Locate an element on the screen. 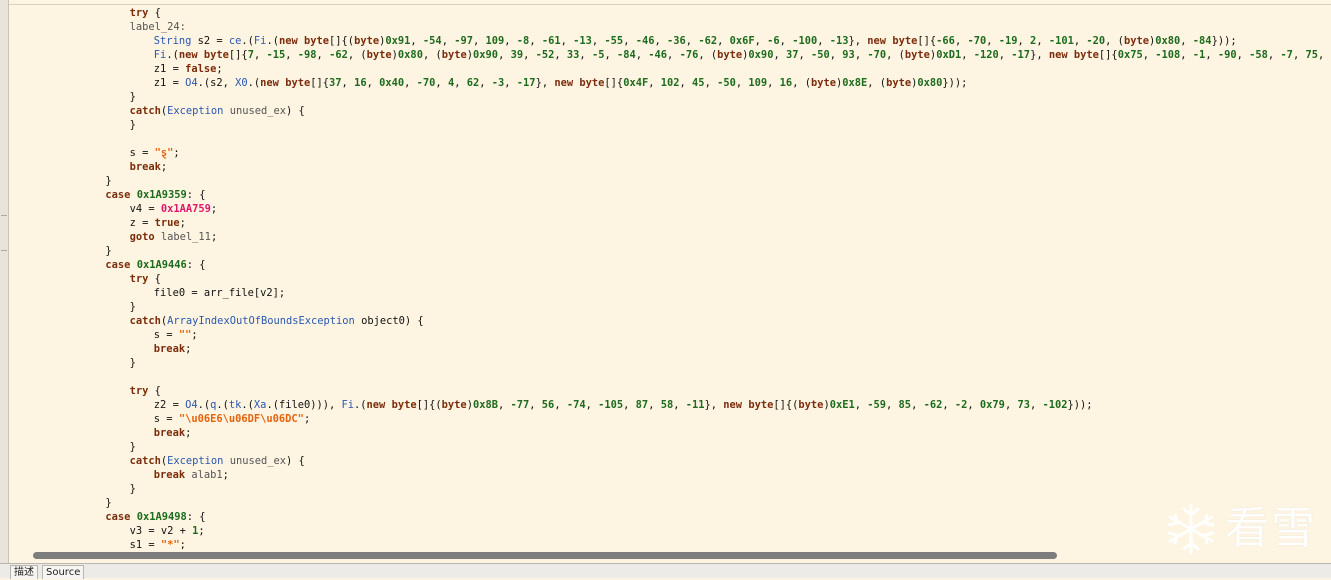 This screenshot has width=1331, height=580. code-token: []{ is located at coordinates (320, 83).